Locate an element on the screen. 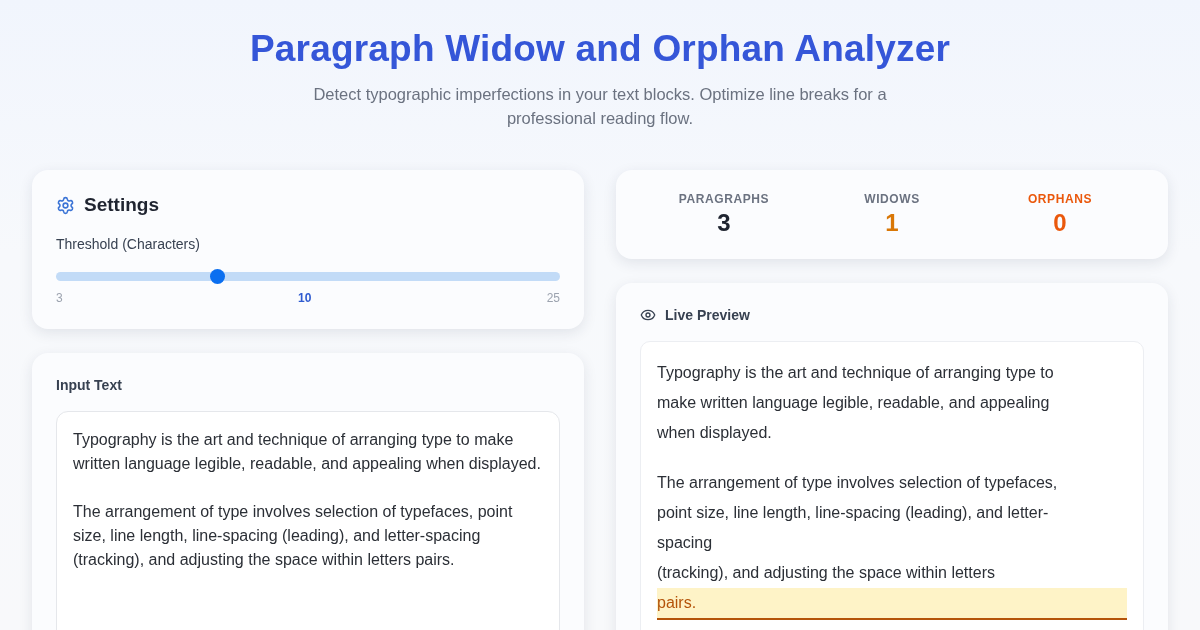  threshold-slider-track is located at coordinates (308, 276).